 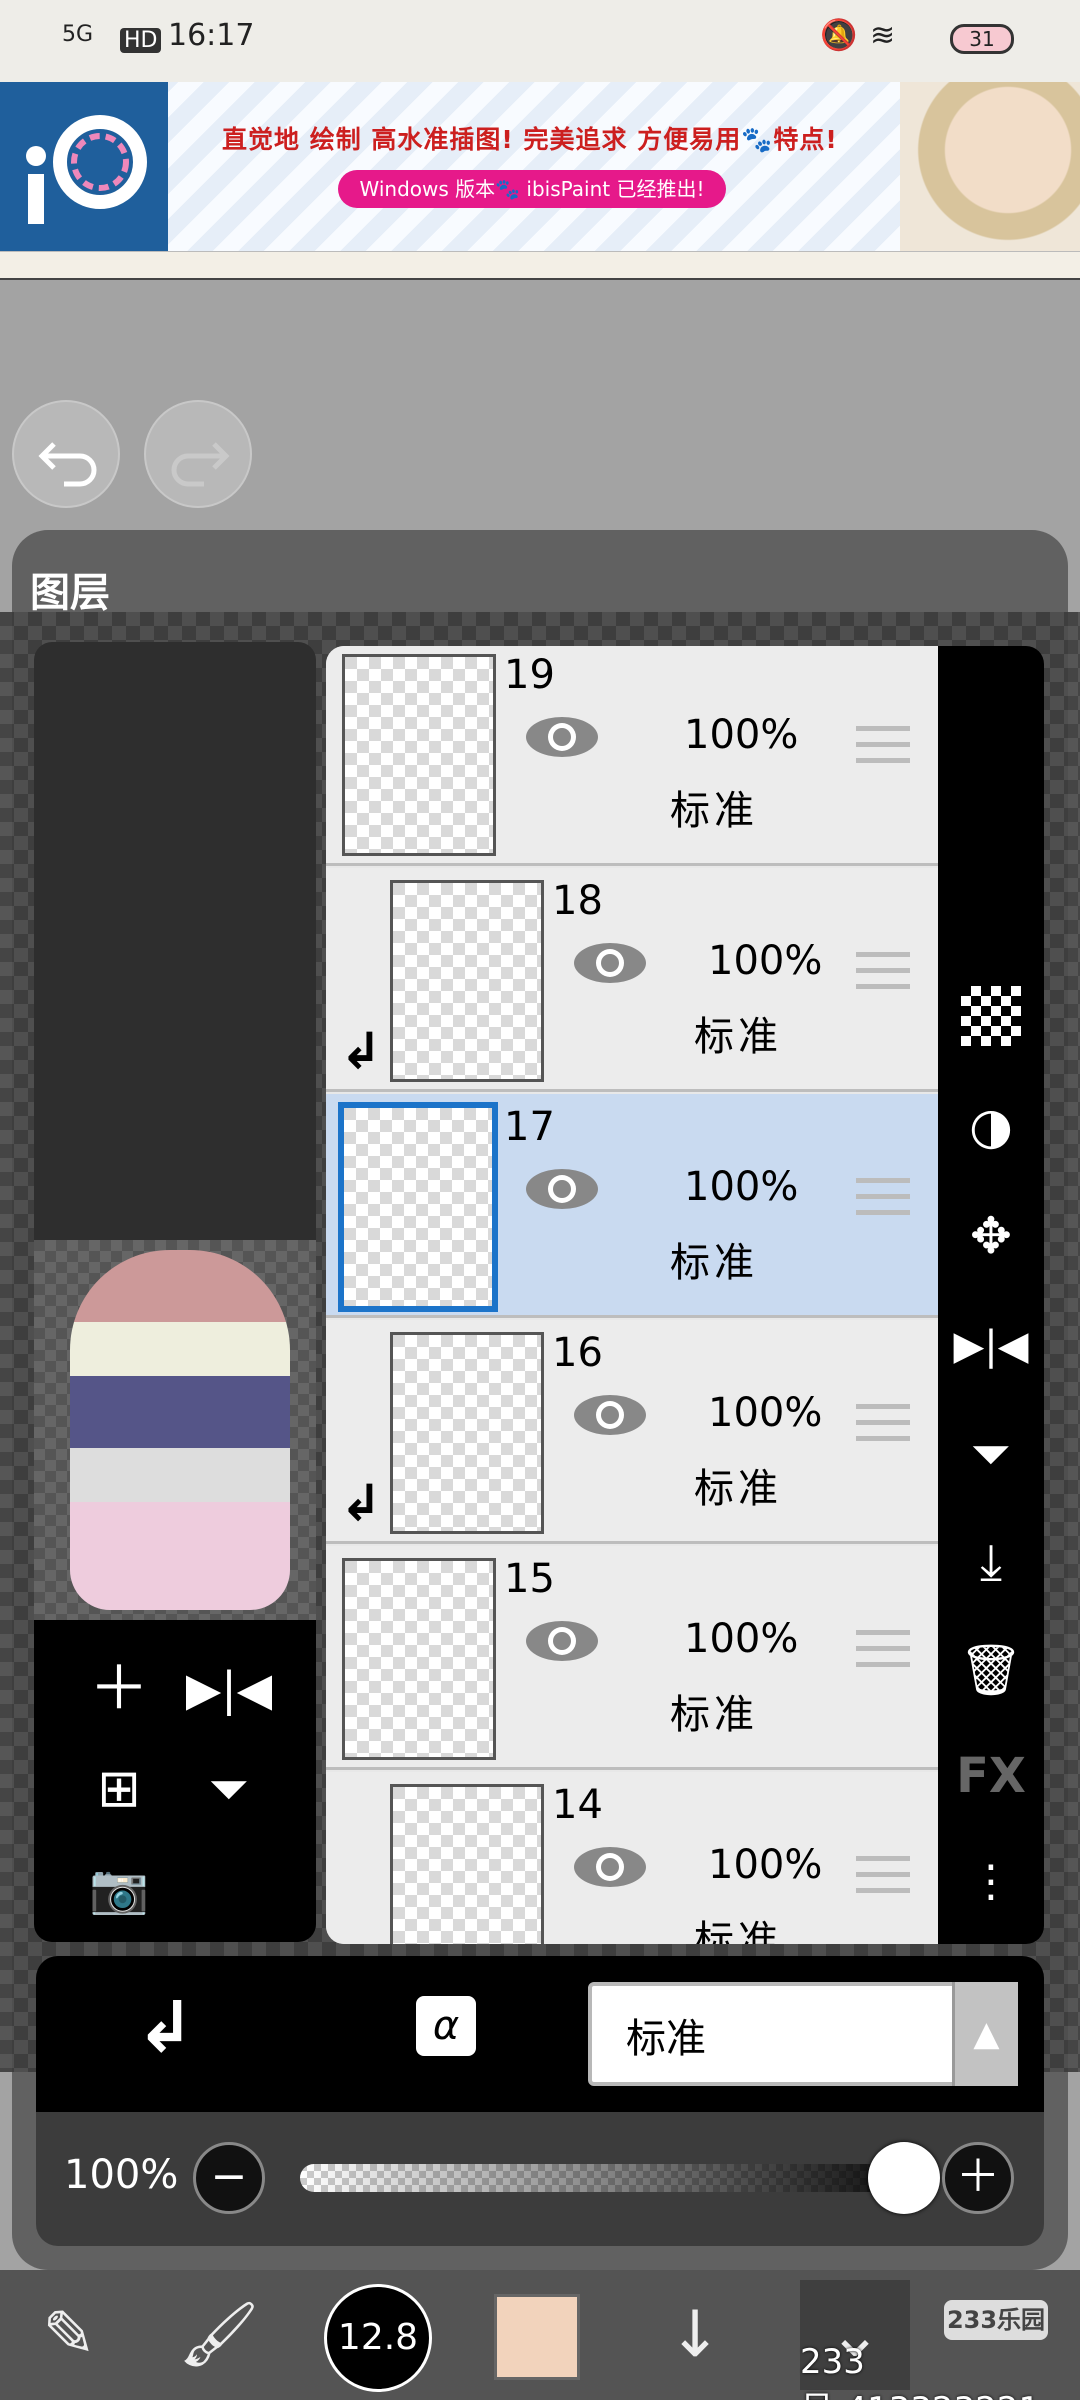 What do you see at coordinates (620, 2178) in the screenshot?
I see `opacity-slider` at bounding box center [620, 2178].